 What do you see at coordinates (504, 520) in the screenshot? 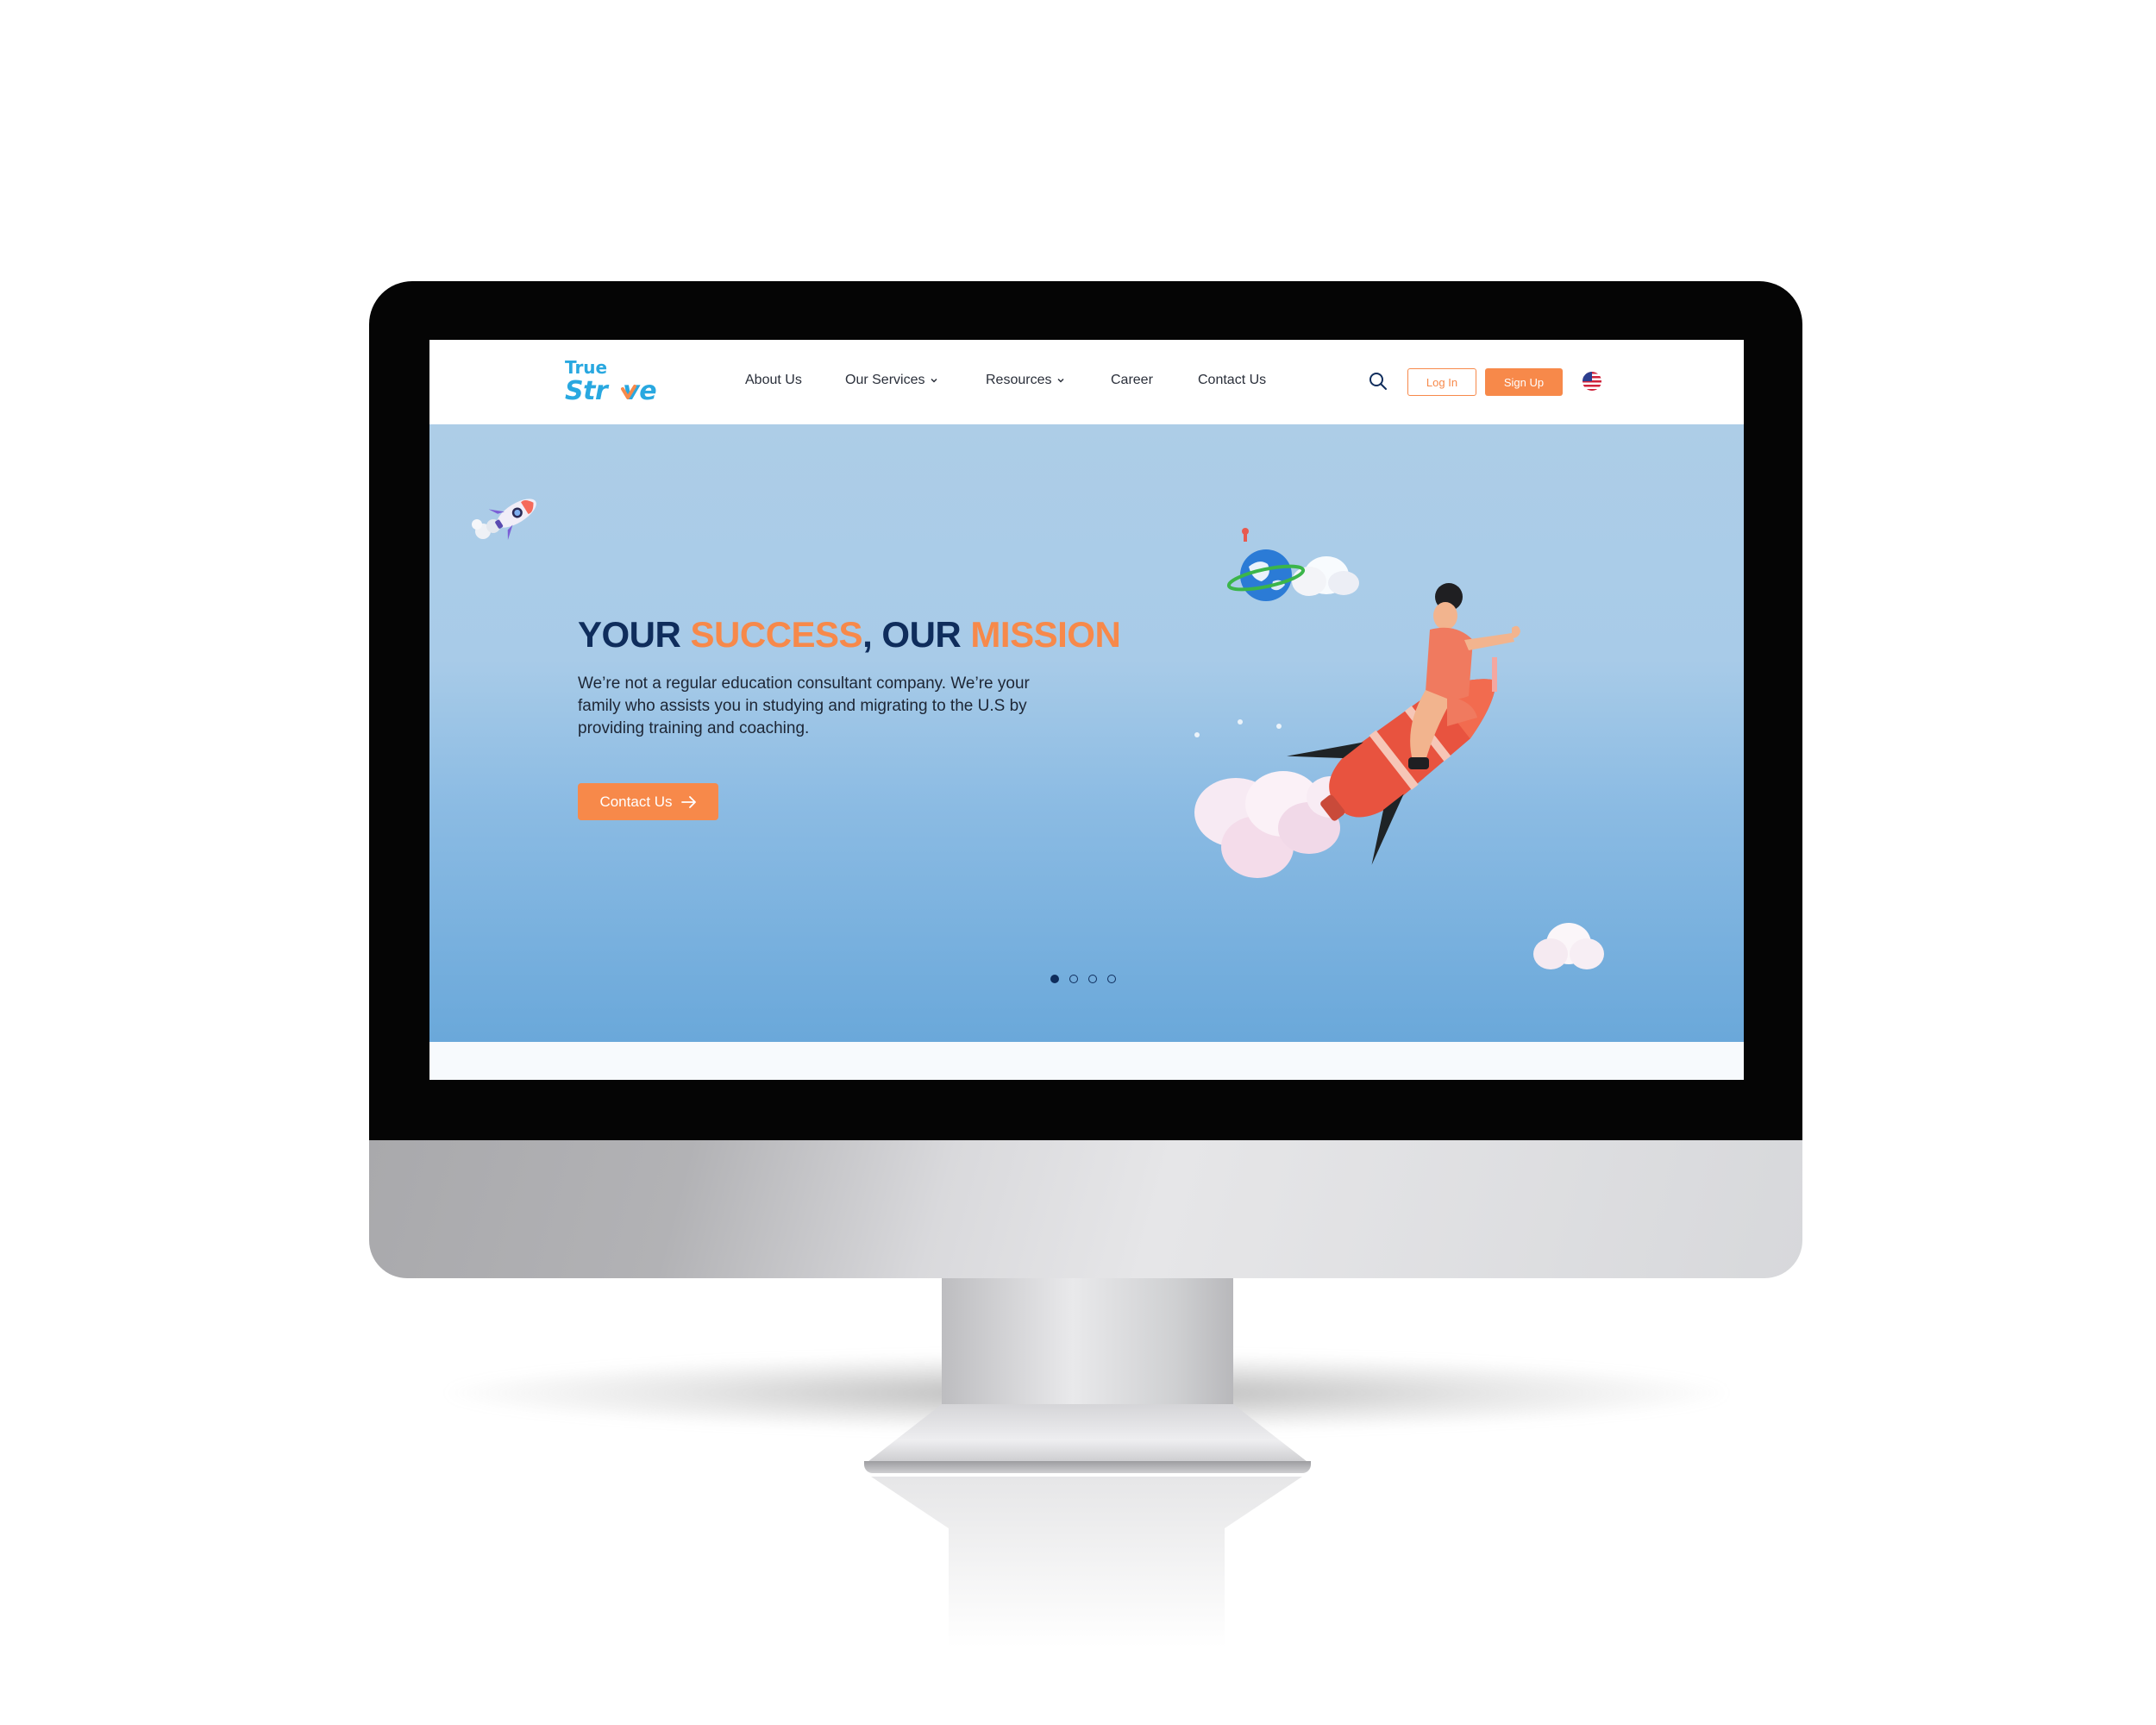
I see `small-rocket-illustration` at bounding box center [504, 520].